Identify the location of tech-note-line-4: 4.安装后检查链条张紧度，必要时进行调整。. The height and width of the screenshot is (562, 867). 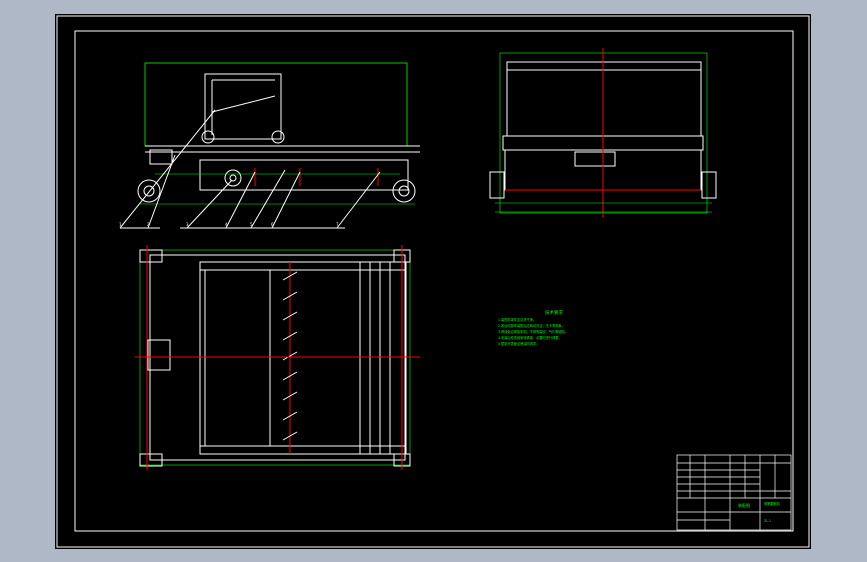
(530, 337).